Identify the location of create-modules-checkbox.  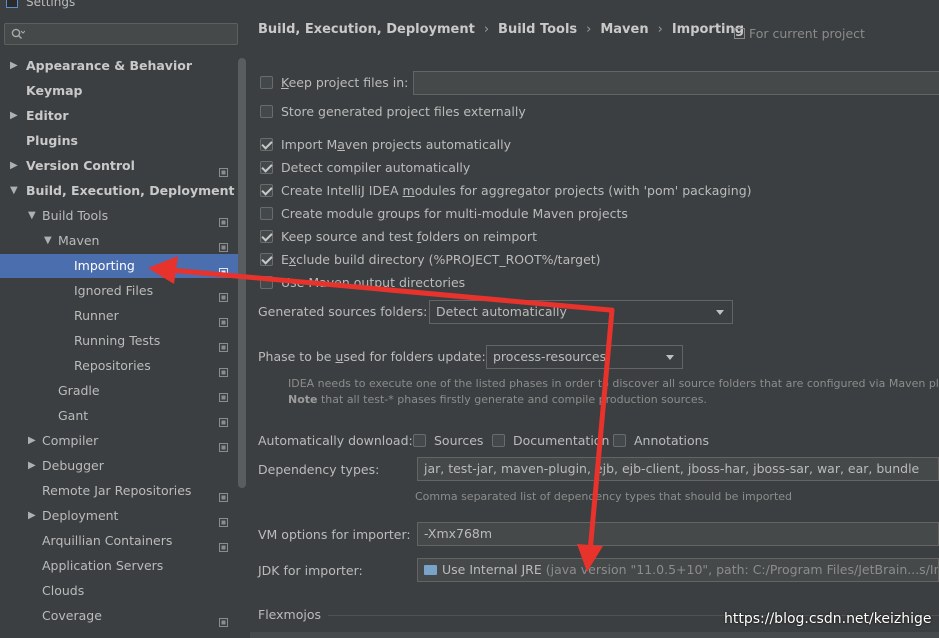
(266, 190).